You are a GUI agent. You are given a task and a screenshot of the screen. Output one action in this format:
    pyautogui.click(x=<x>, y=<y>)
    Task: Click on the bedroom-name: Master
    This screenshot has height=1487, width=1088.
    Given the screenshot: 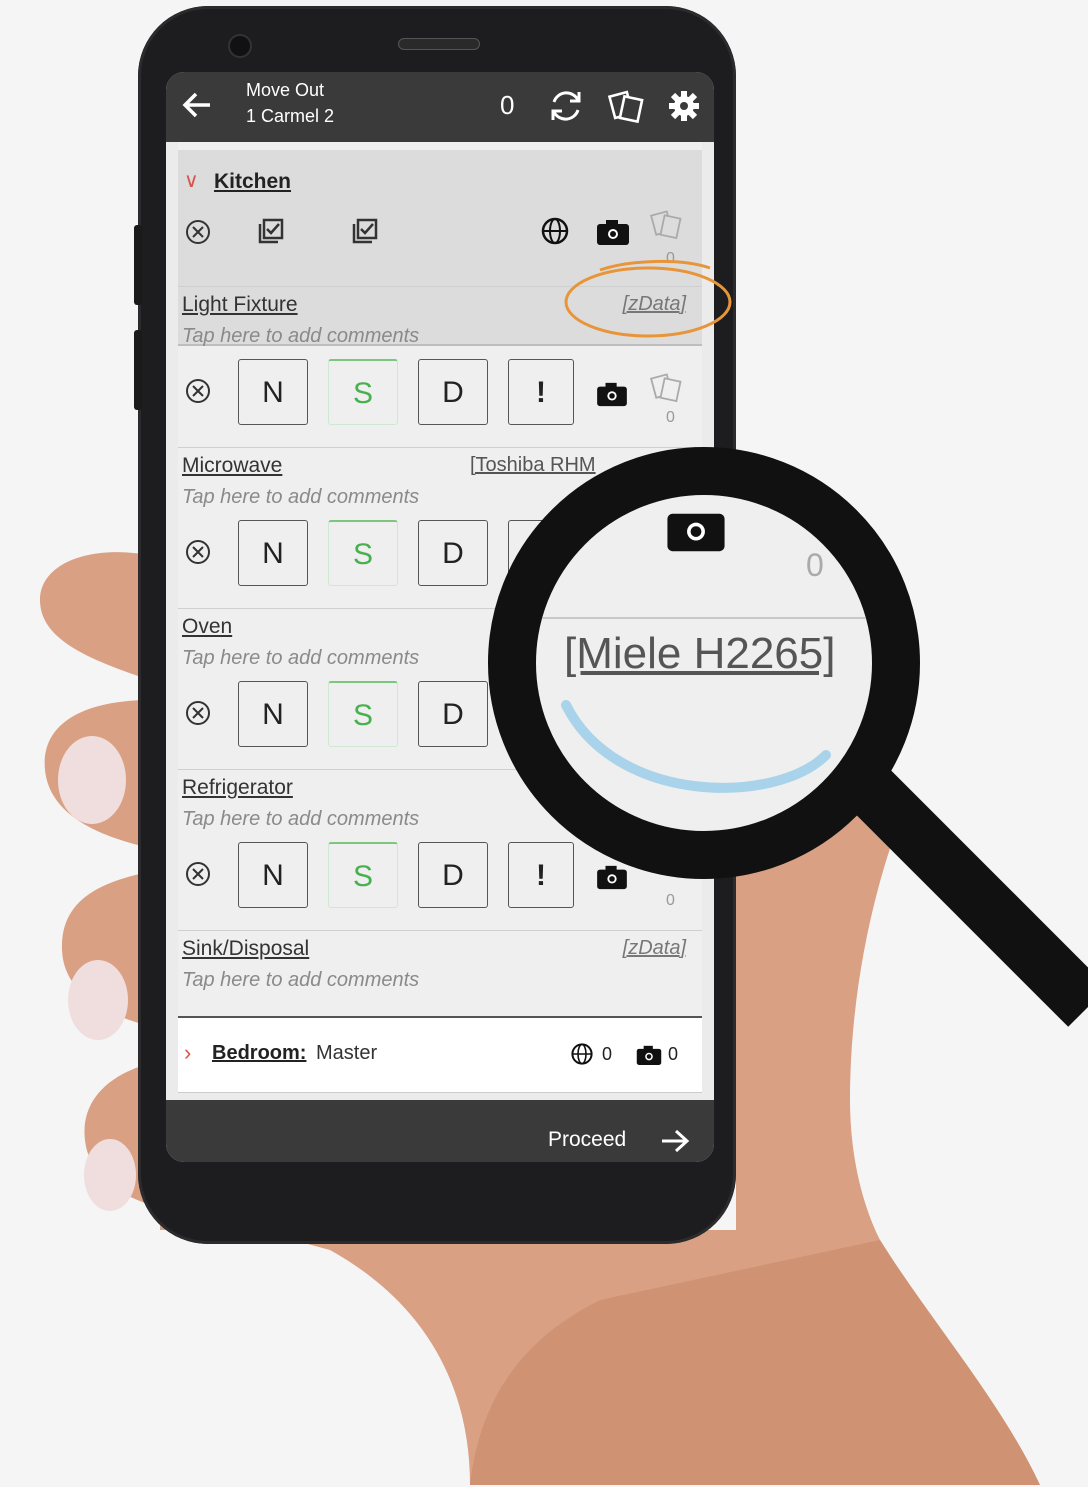 What is the action you would take?
    pyautogui.click(x=347, y=1053)
    